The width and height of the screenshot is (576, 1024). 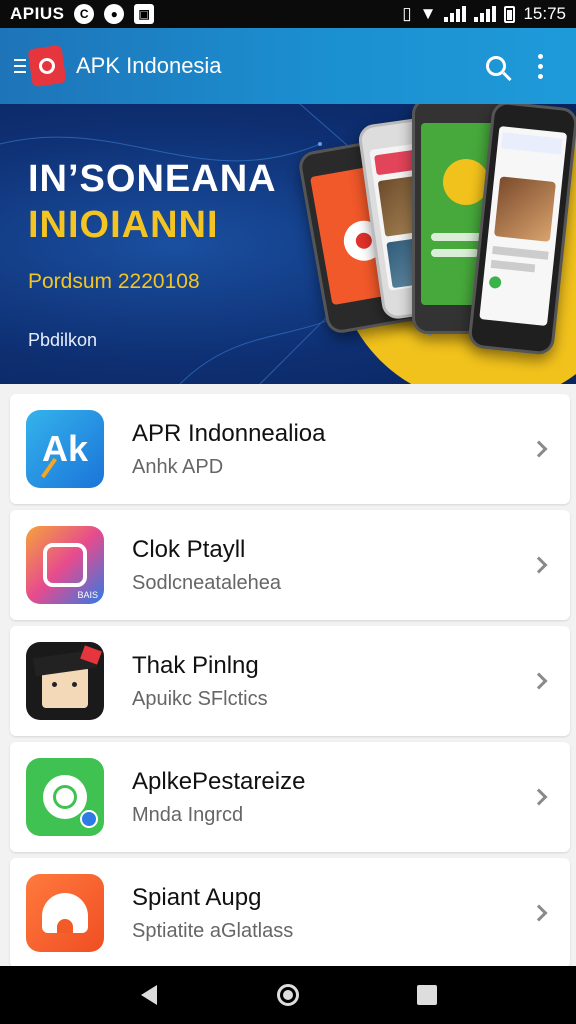 I want to click on list-item: BAIS Clok Ptayll Sodlcneatalehea, so click(x=290, y=565).